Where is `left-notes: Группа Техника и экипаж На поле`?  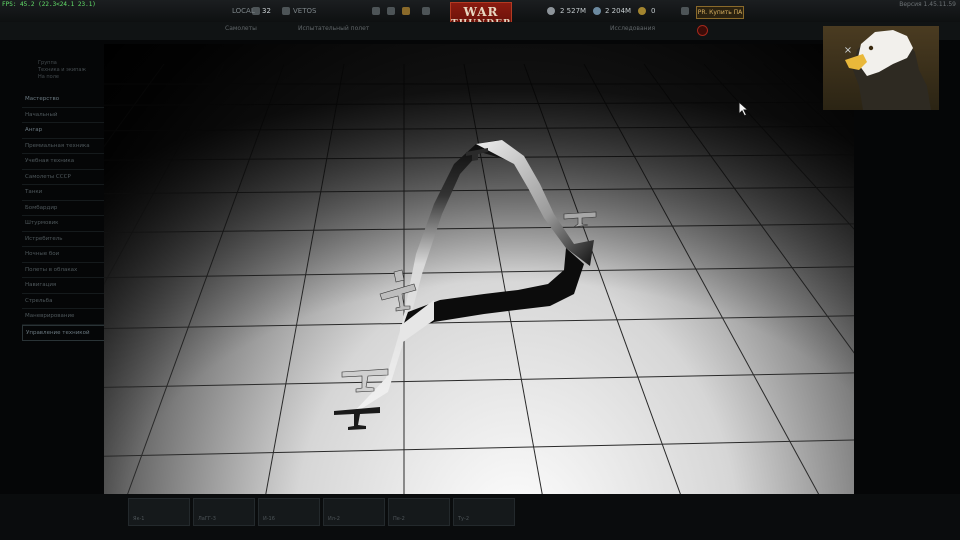
left-notes: Группа Техника и экипаж На поле is located at coordinates (62, 70).